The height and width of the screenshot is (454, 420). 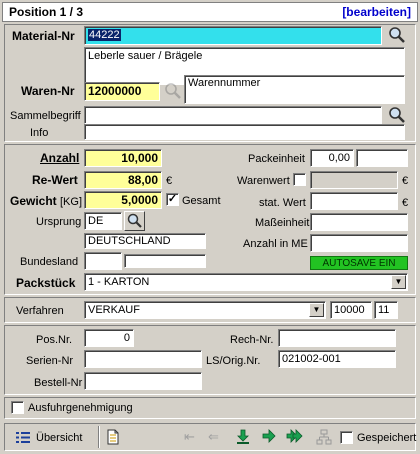 What do you see at coordinates (282, 223) in the screenshot?
I see `masseinheit-label: Maßeinheit` at bounding box center [282, 223].